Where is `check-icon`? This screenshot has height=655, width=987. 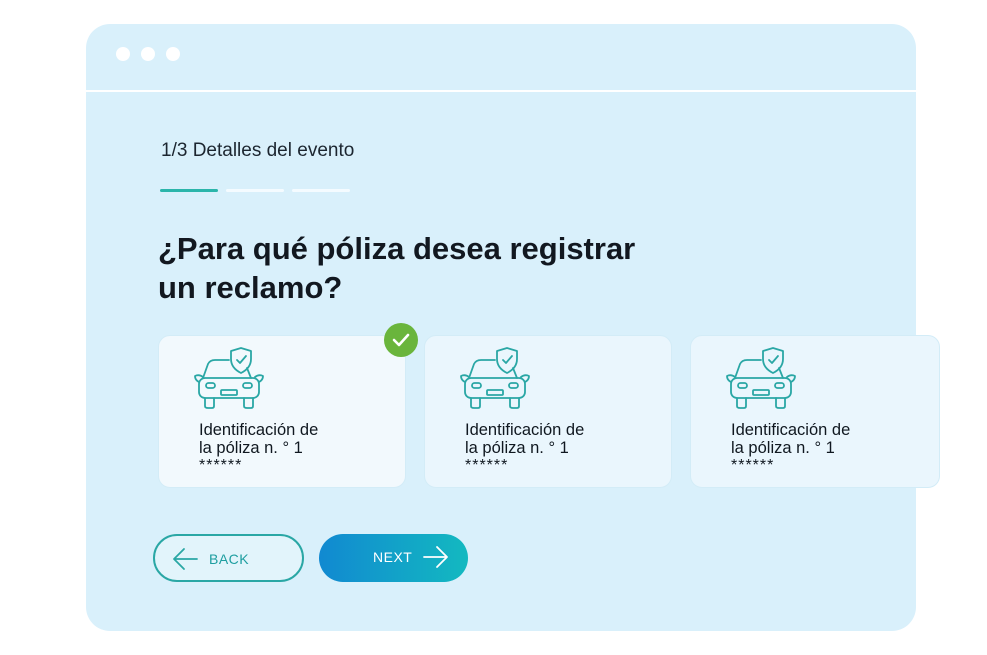 check-icon is located at coordinates (401, 340).